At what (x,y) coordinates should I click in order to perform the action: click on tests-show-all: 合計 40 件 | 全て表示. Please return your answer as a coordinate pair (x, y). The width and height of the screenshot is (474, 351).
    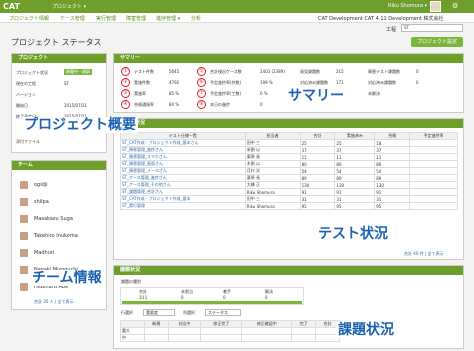
    Looking at the image, I should click on (424, 254).